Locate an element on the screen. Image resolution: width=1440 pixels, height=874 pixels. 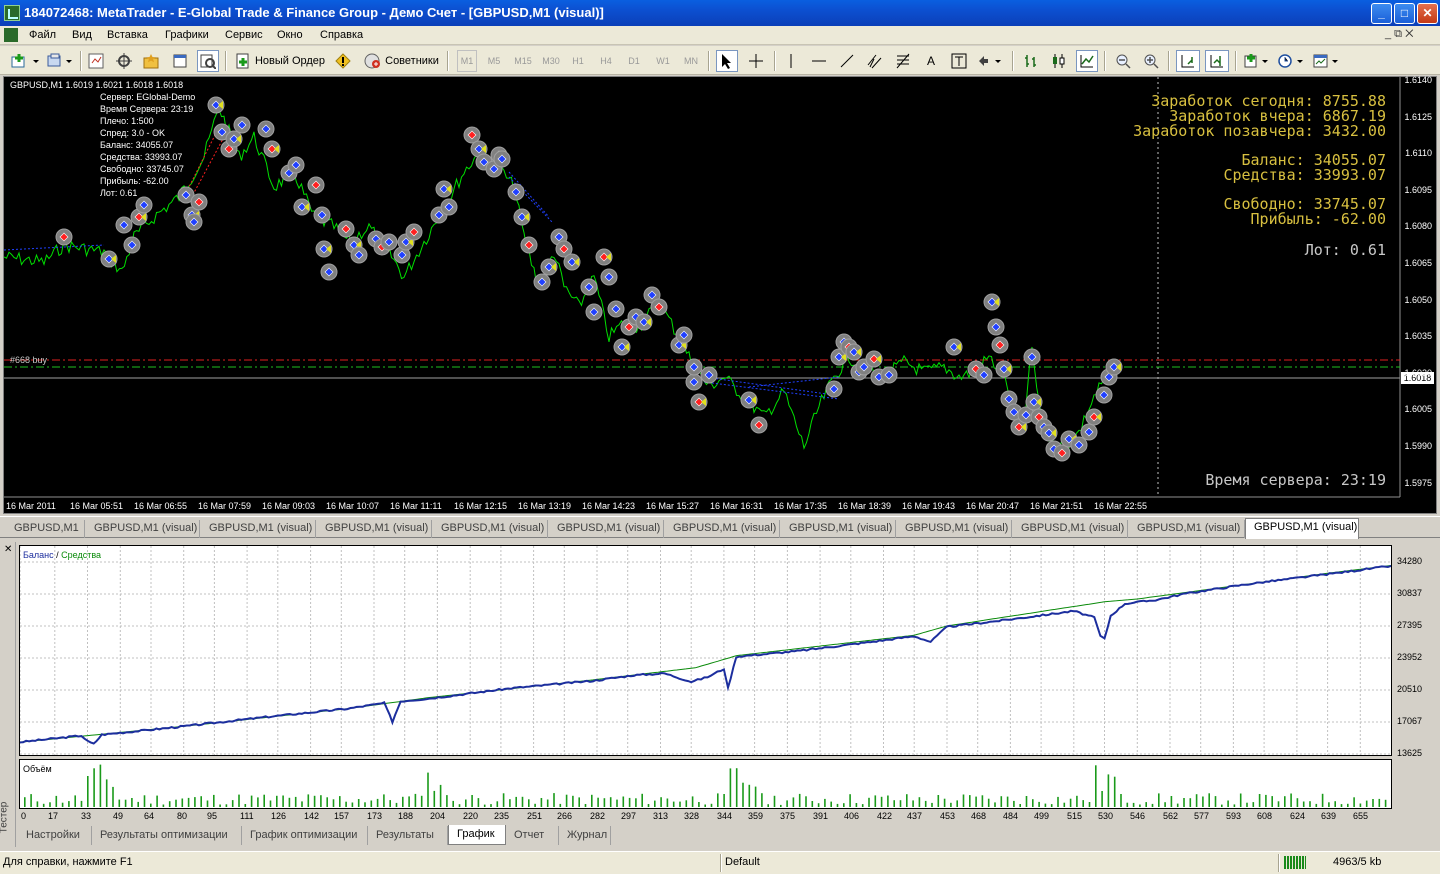
menu-window: Окно is located at coordinates (290, 35).